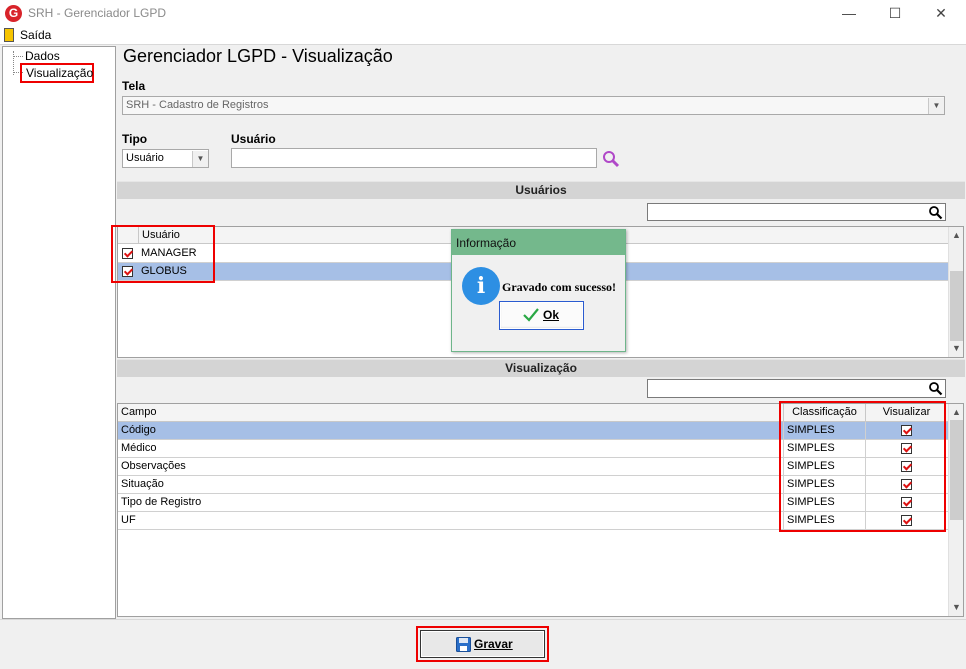 The width and height of the screenshot is (966, 669). What do you see at coordinates (142, 484) in the screenshot?
I see `campo-cell: Situação` at bounding box center [142, 484].